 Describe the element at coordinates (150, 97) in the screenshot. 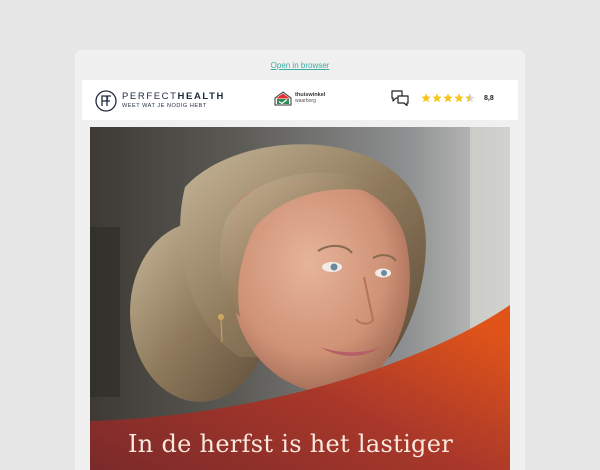

I see `brand-name-first: PERFECT` at that location.